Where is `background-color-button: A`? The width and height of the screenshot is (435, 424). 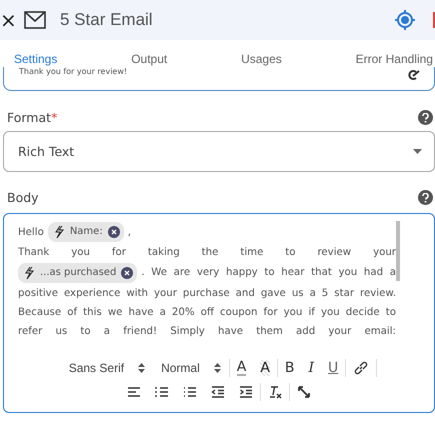 background-color-button: A is located at coordinates (265, 368).